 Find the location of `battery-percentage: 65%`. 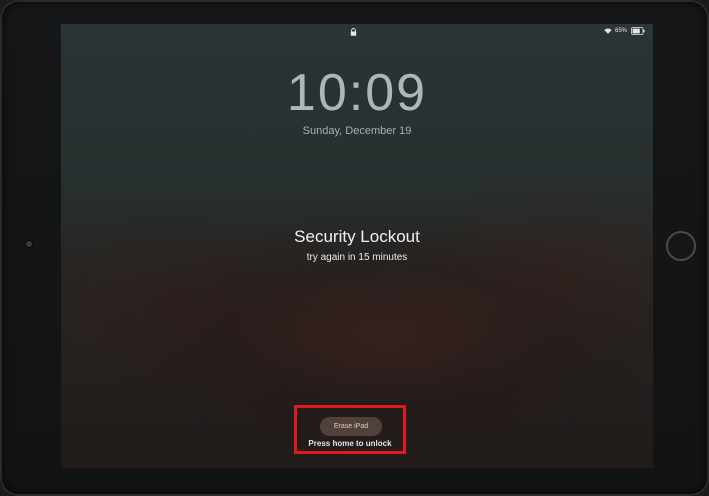

battery-percentage: 65% is located at coordinates (621, 31).